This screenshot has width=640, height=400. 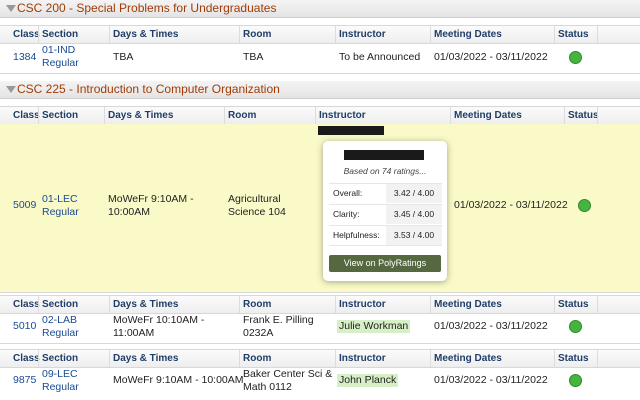 I want to click on section-code: 01-LEC, so click(x=60, y=199).